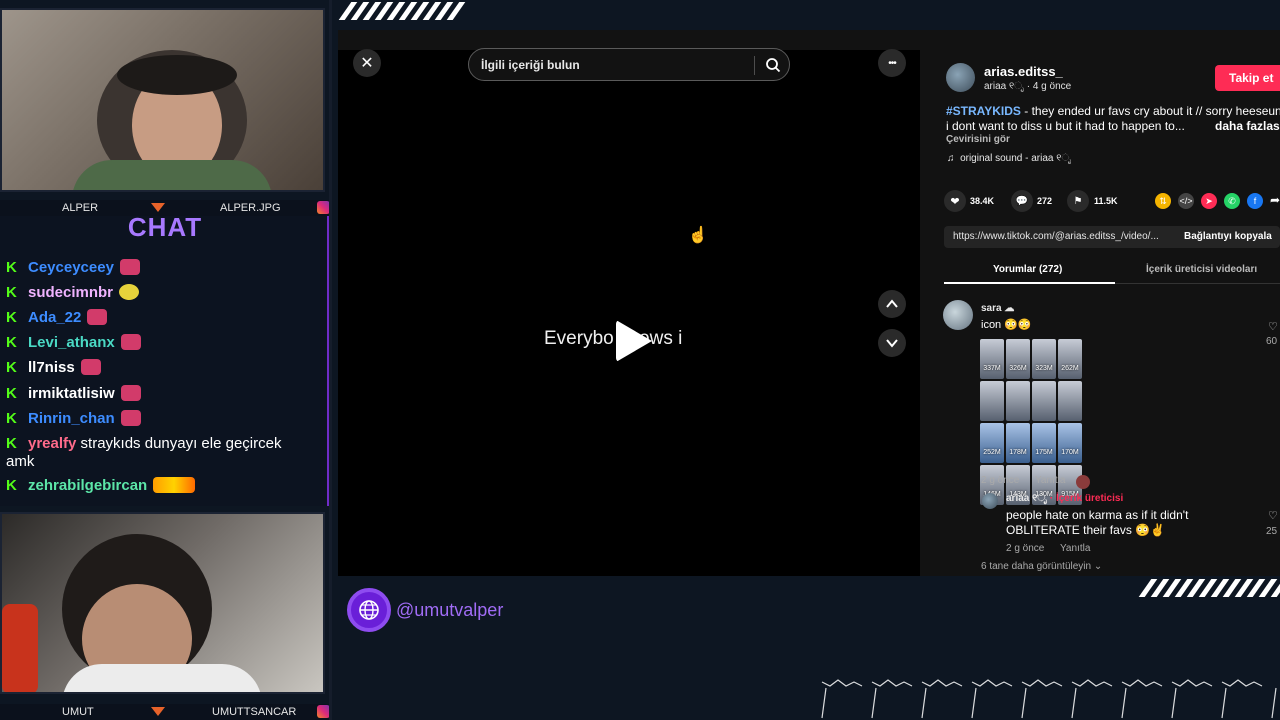  I want to click on sound-row: ♫ original sound - ariaa ୧ೃ, so click(1009, 158).